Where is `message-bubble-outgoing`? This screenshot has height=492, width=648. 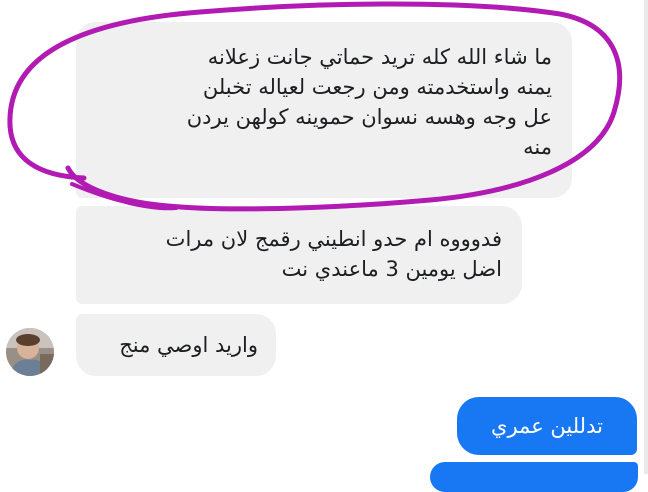
message-bubble-outgoing is located at coordinates (534, 477).